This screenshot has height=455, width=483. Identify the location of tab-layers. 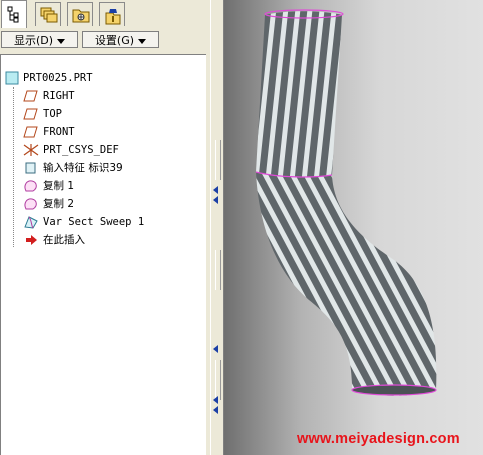
(48, 14).